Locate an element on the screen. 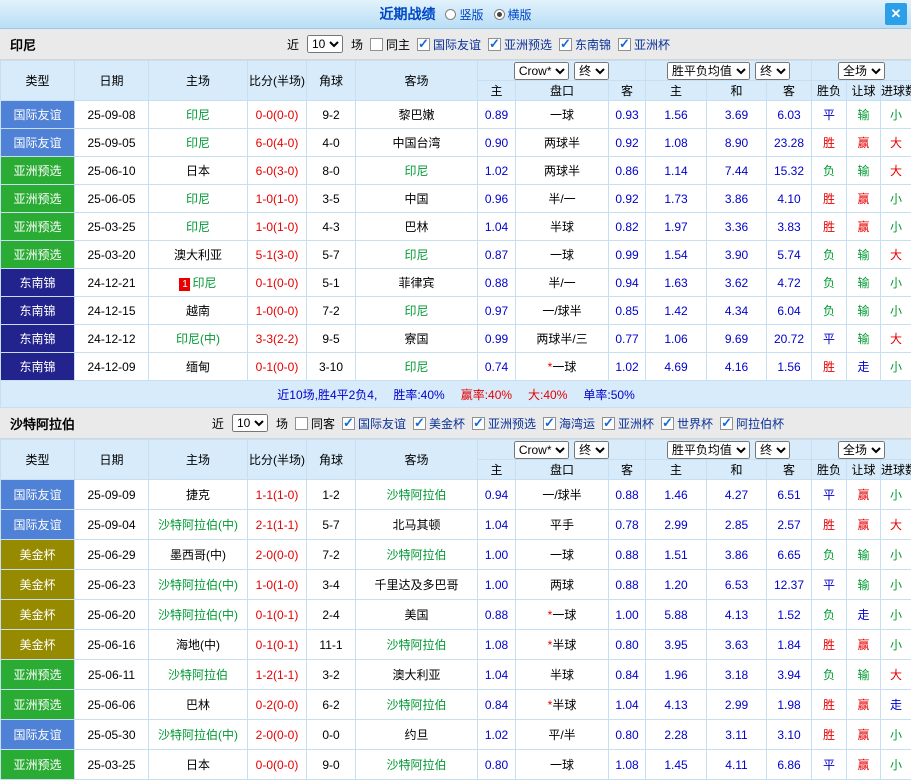  odds-away-cell: 0.82 is located at coordinates (627, 227).